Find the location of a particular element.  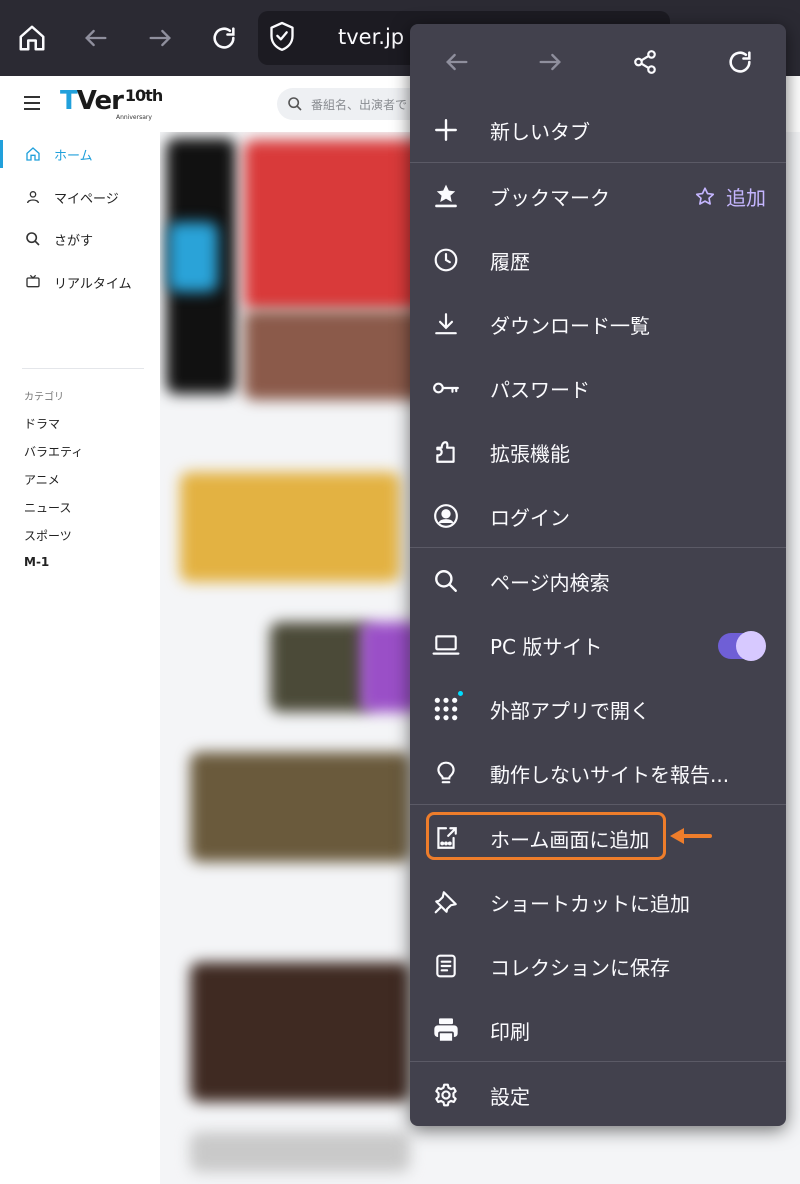

menu-back-button is located at coordinates (457, 62).